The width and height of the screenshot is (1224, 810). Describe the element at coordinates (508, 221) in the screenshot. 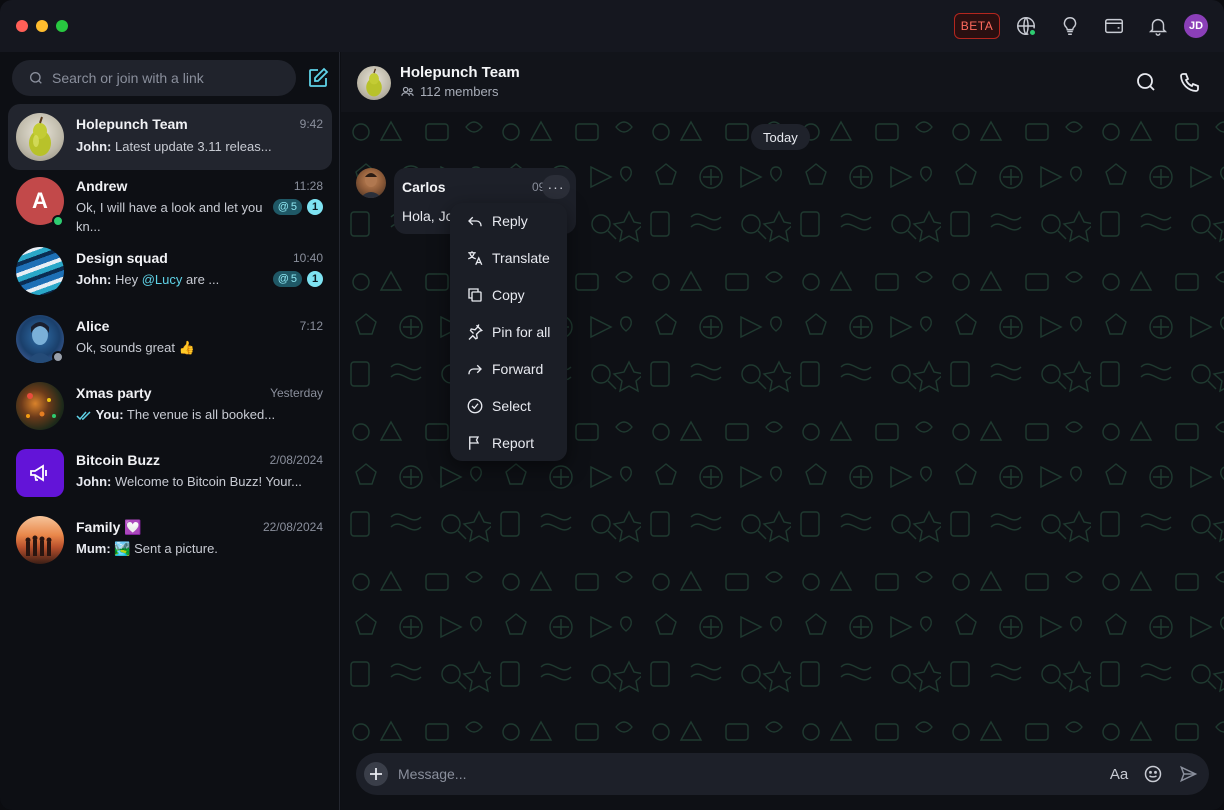

I see `menu-item-reply: Reply` at that location.